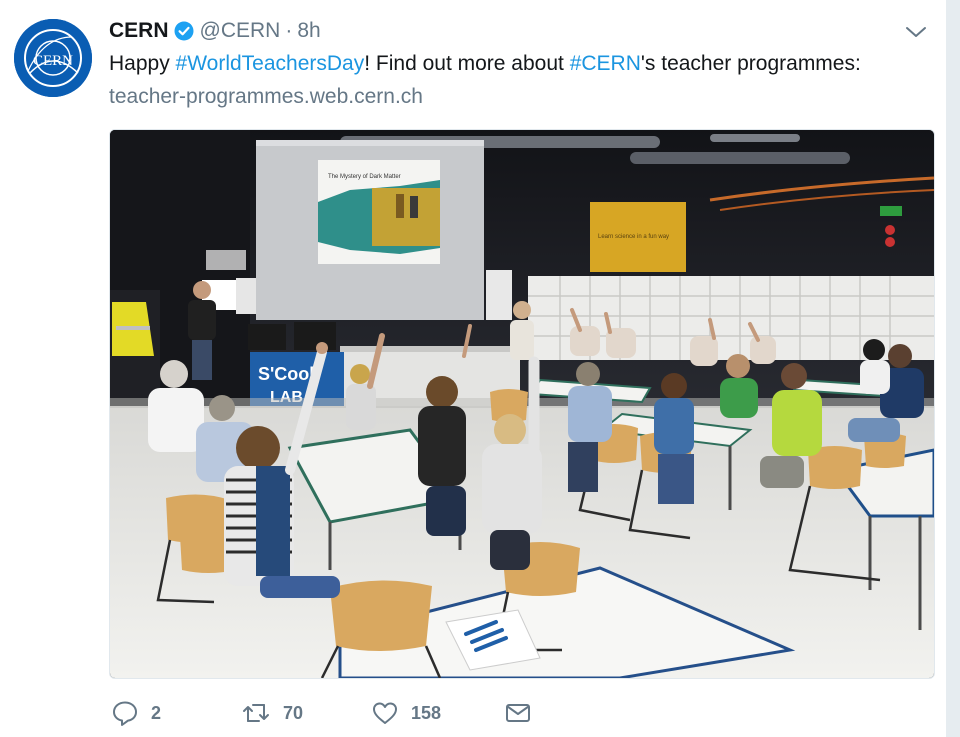  Describe the element at coordinates (293, 712) in the screenshot. I see `retweet-count: 70` at that location.